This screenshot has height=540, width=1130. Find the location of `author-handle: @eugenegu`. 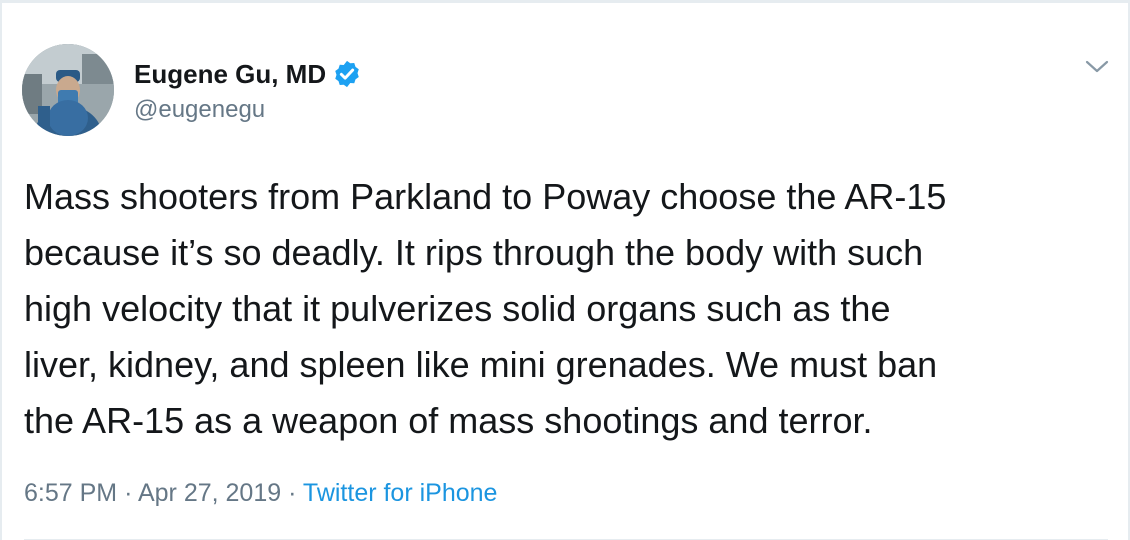

author-handle: @eugenegu is located at coordinates (199, 110).